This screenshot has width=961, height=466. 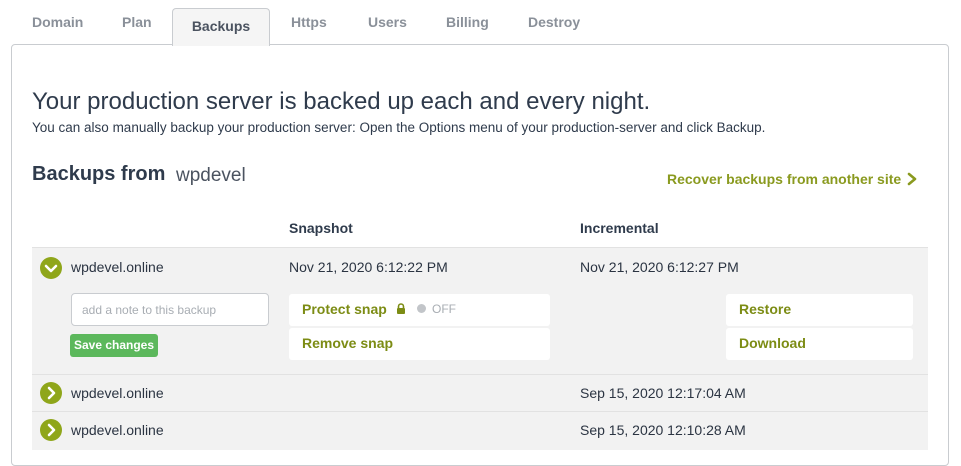 I want to click on protect-snap-button: Protect snap OFF, so click(x=419, y=310).